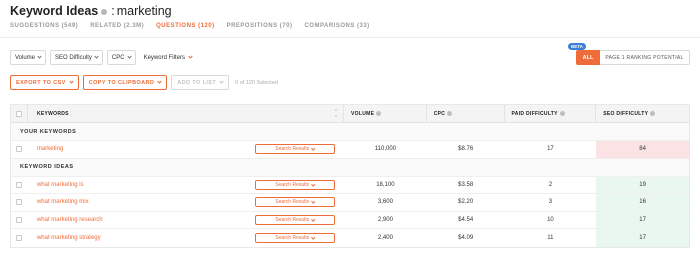  I want to click on sort-icon: ⌃ ⌄, so click(336, 113).